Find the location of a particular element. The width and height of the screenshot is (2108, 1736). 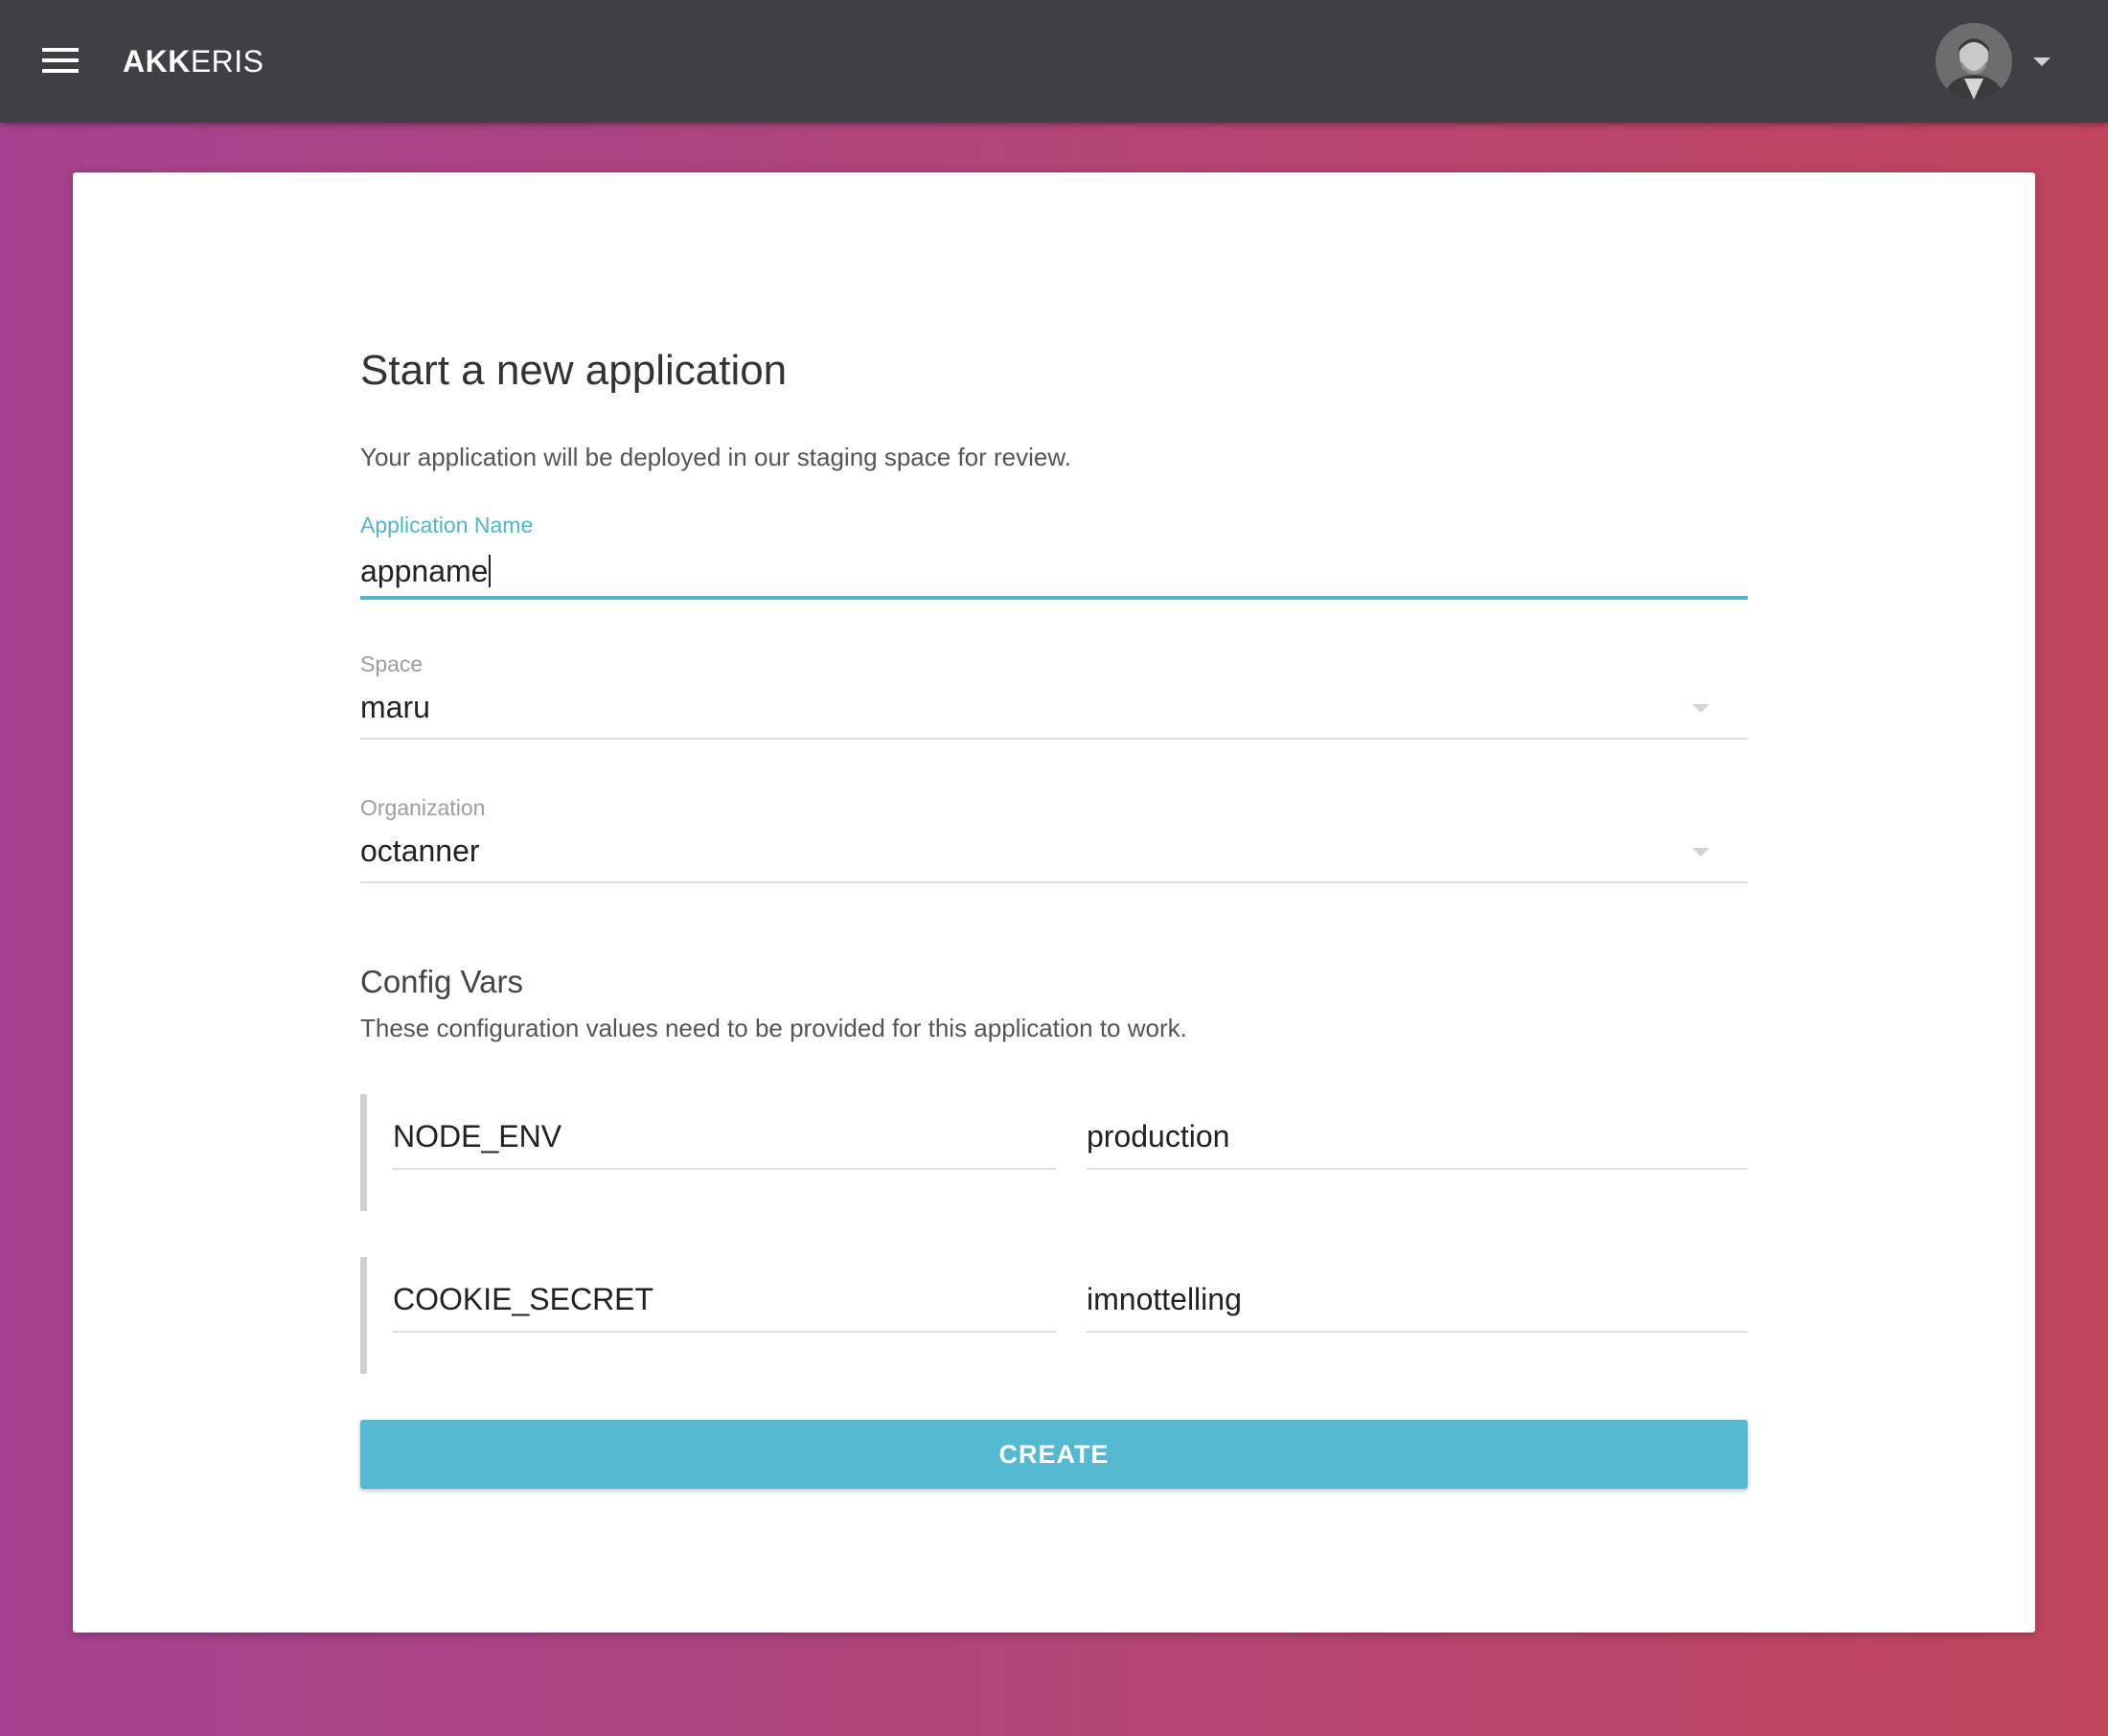

config-var-row: COOKIE_SECRET imnottelling is located at coordinates (1054, 1315).